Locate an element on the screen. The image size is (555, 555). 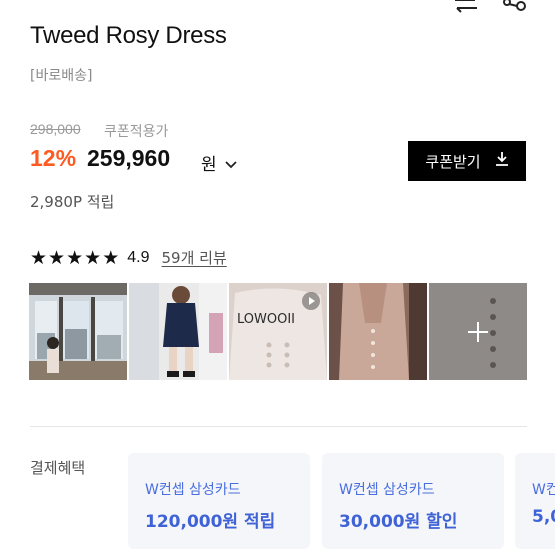
plus-icon is located at coordinates (478, 334).